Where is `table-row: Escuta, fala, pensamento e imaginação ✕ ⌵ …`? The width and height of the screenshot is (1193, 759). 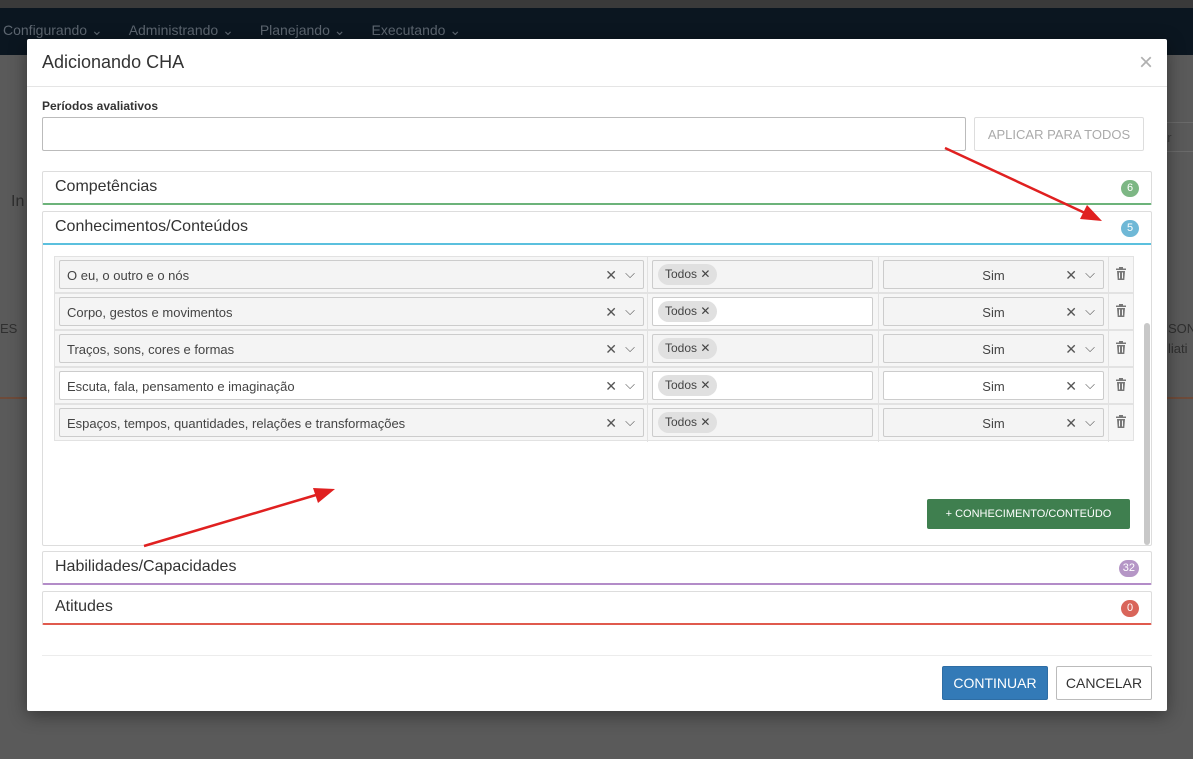
table-row: Escuta, fala, pensamento e imaginação ✕ ⌵ … is located at coordinates (594, 386).